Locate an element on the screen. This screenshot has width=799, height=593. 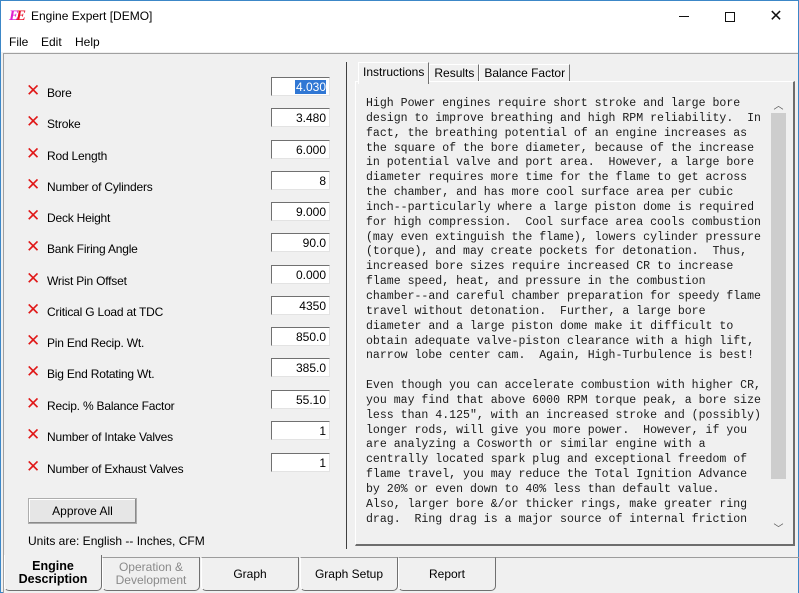
param-label: Bank Firing Angle is located at coordinates (92, 249).